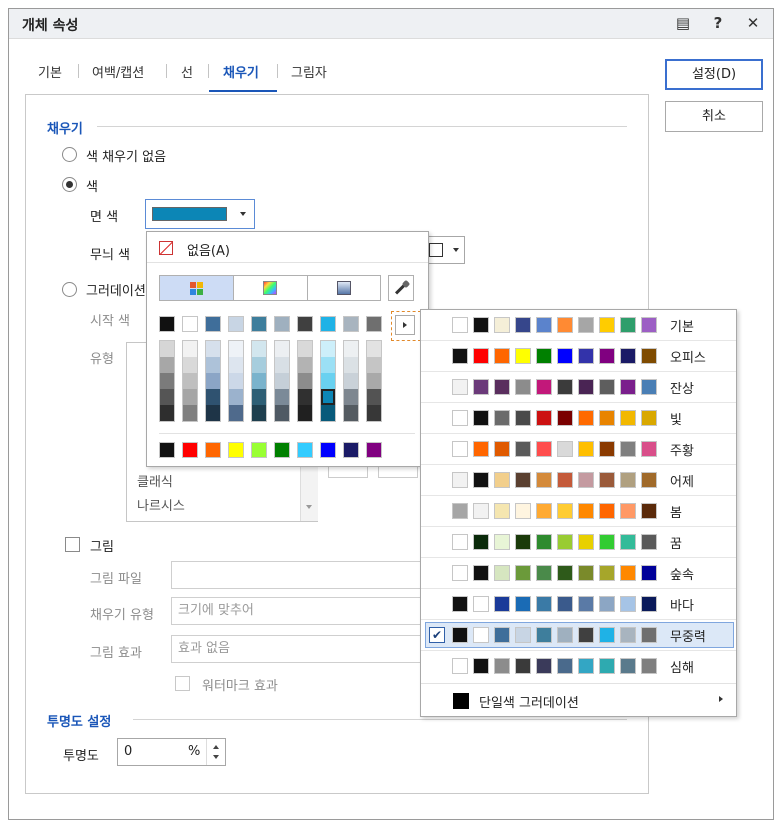 This screenshot has height=828, width=780. What do you see at coordinates (216, 747) in the screenshot?
I see `spin-up-icon` at bounding box center [216, 747].